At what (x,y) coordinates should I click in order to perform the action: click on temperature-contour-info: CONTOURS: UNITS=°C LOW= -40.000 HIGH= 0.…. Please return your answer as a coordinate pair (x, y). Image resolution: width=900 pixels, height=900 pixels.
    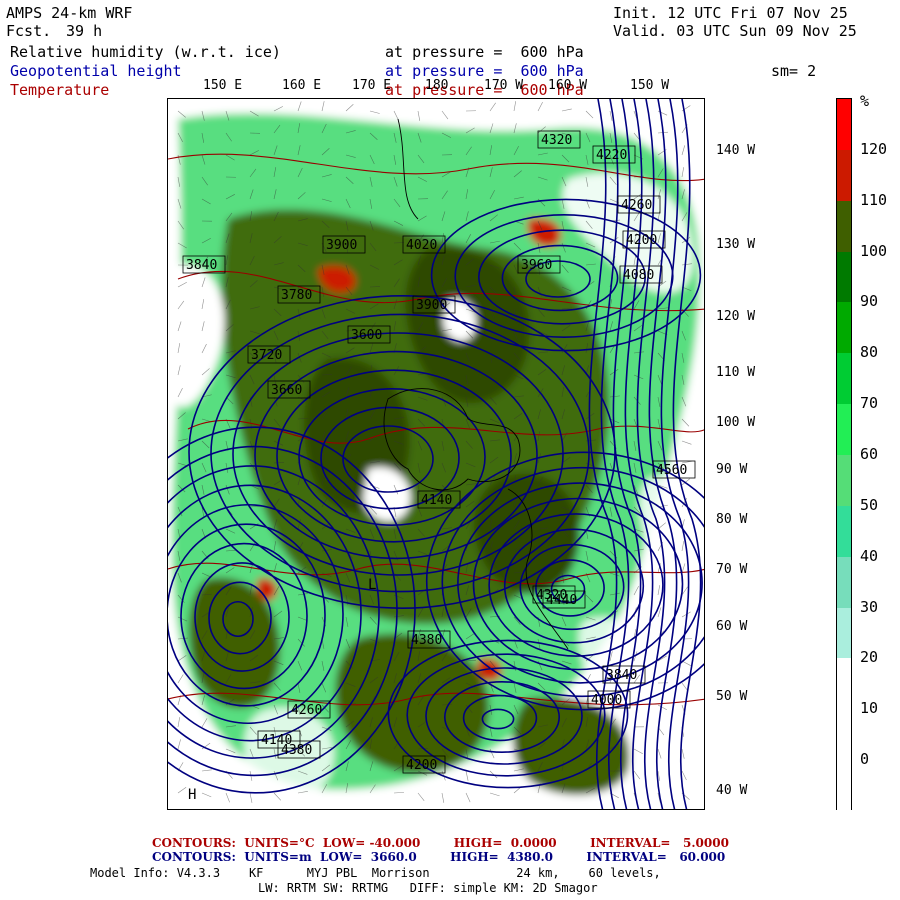
    Looking at the image, I should click on (440, 843).